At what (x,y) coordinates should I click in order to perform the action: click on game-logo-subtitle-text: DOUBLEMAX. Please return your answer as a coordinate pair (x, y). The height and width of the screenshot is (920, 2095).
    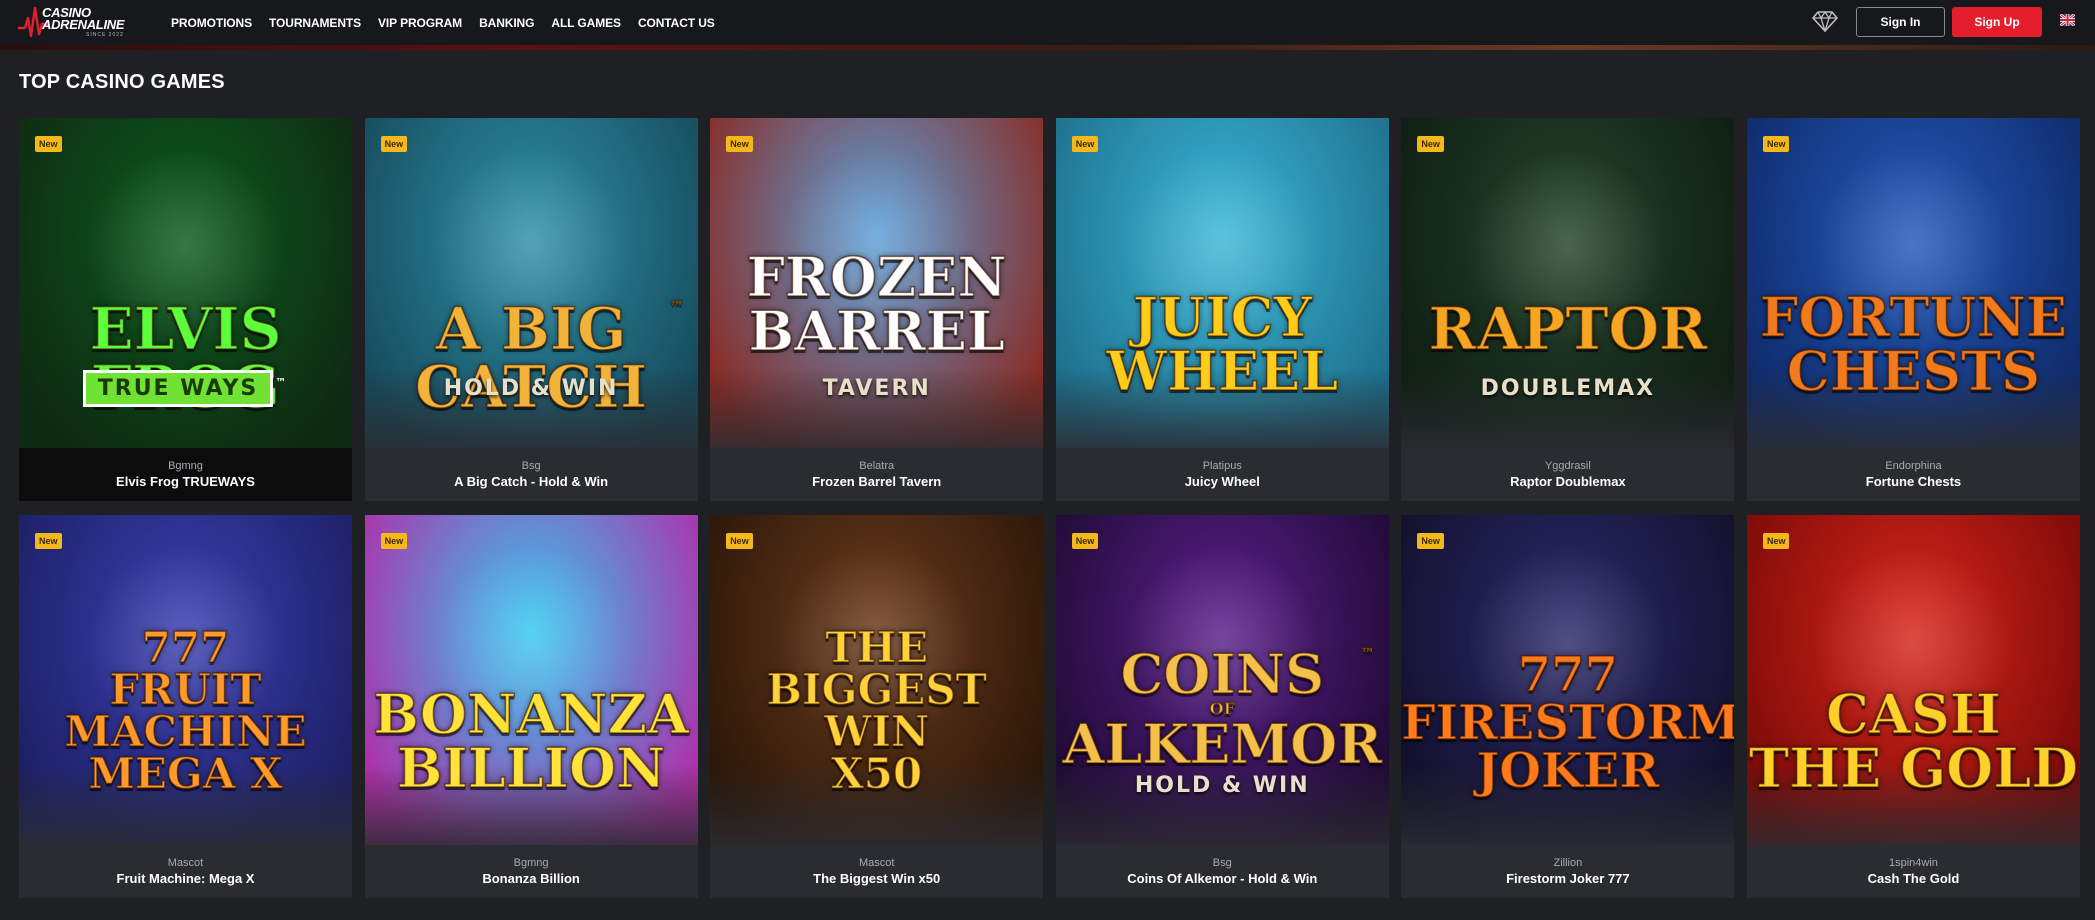
    Looking at the image, I should click on (1568, 388).